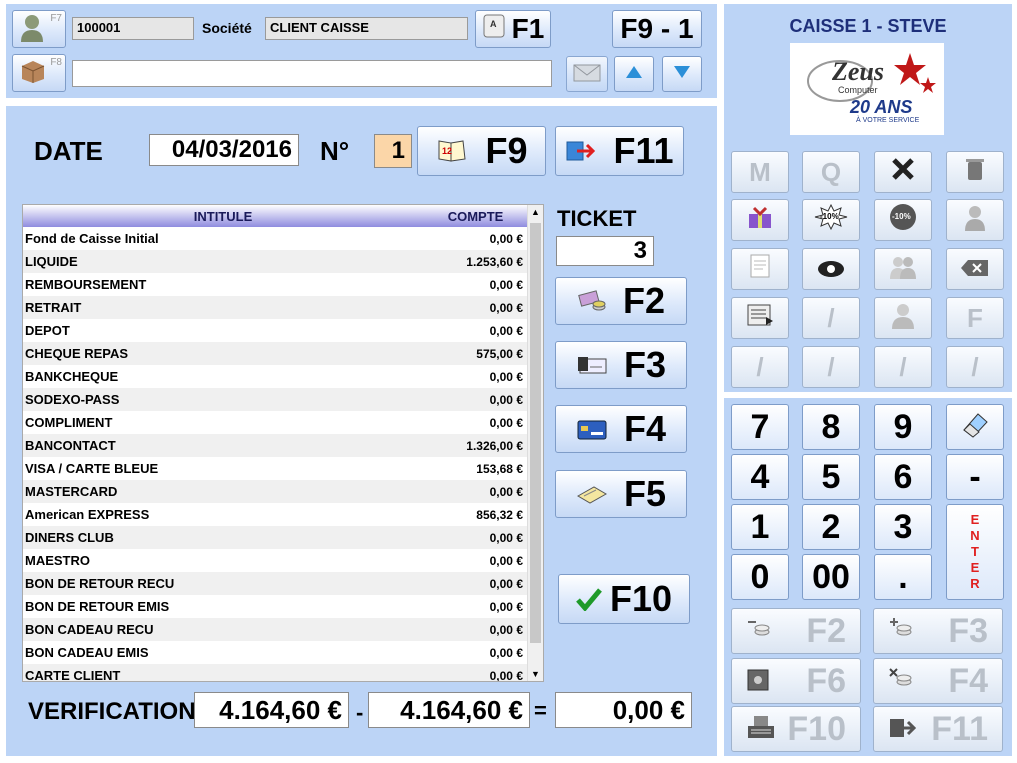  What do you see at coordinates (112, 711) in the screenshot?
I see `verification-label: VERIFICATION` at bounding box center [112, 711].